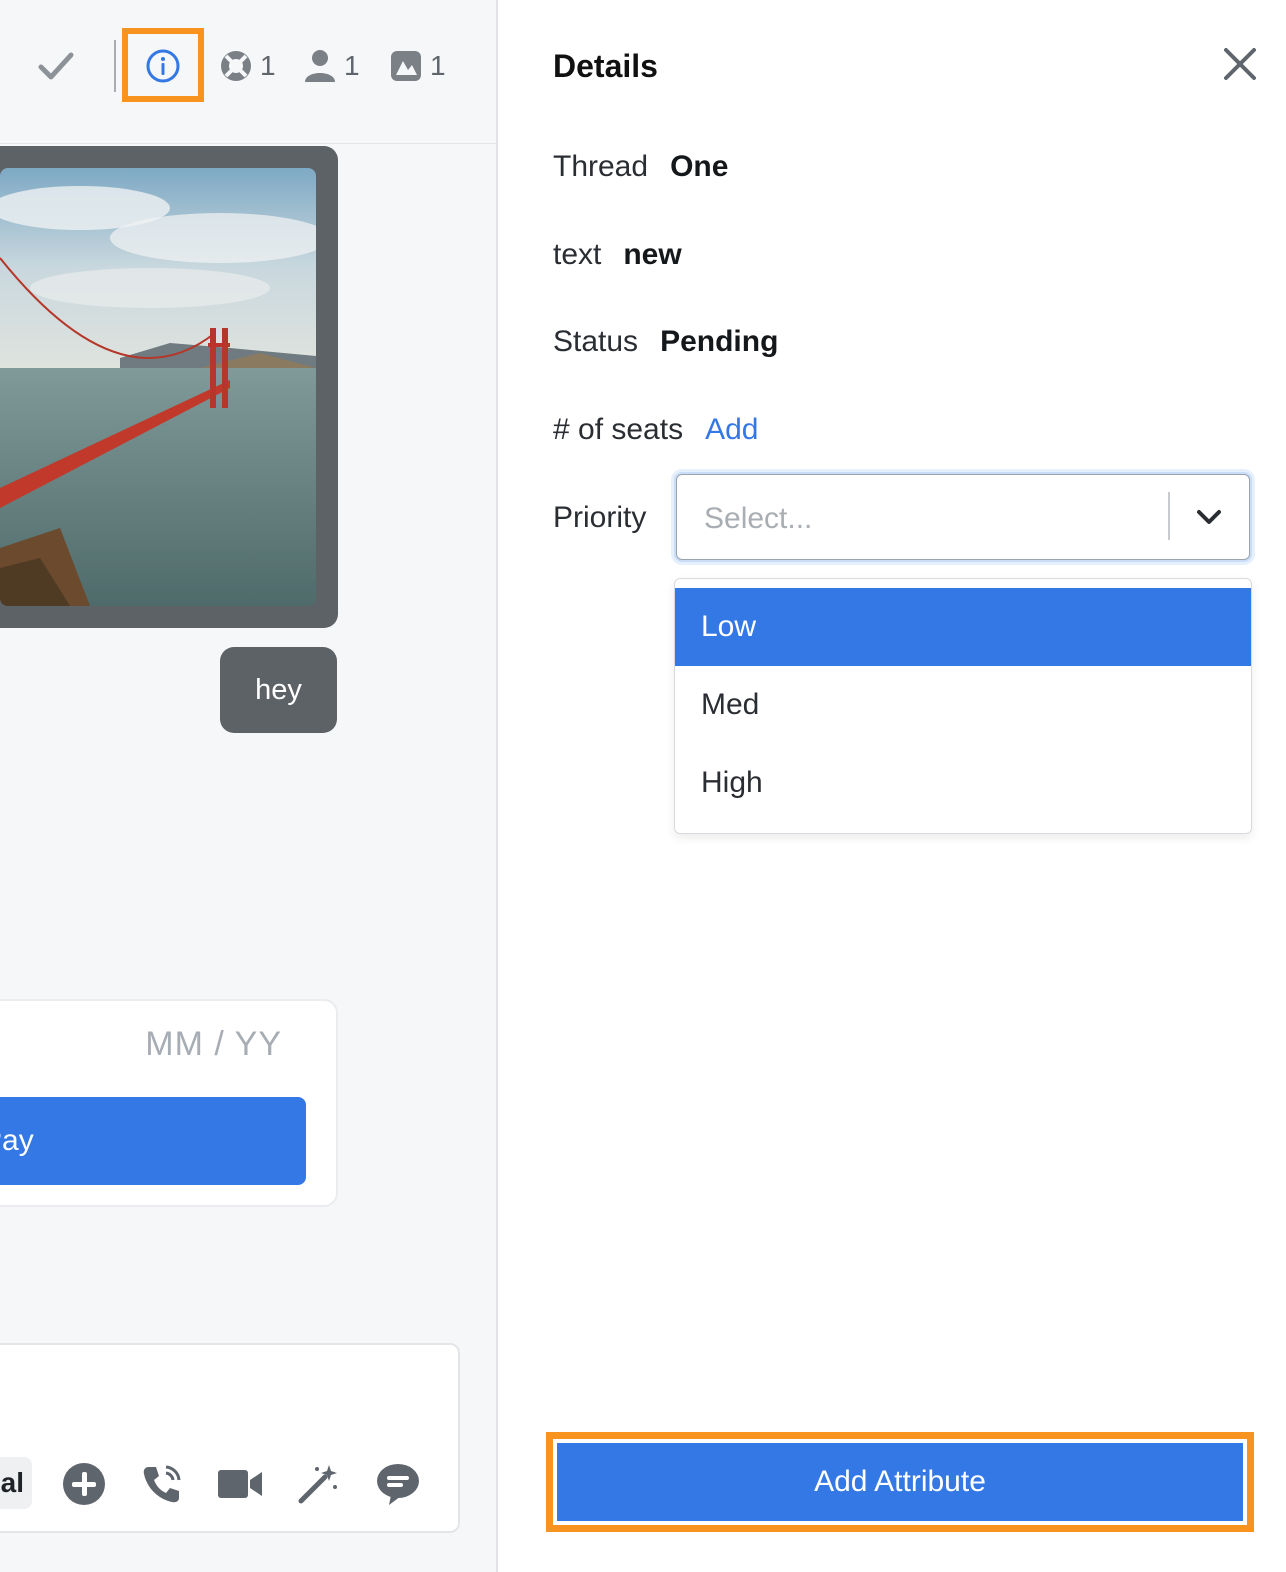  I want to click on plus-circle-icon, so click(84, 1484).